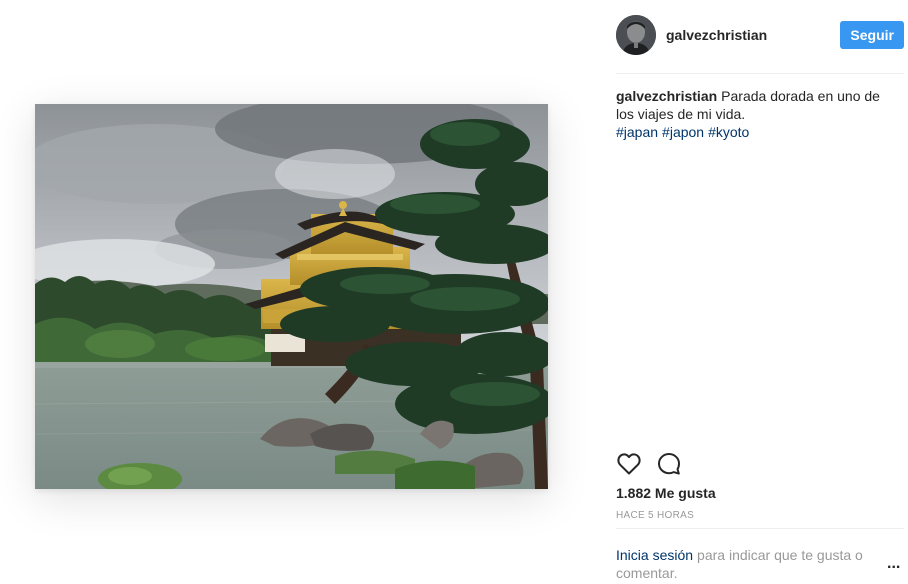 The height and width of the screenshot is (584, 908). Describe the element at coordinates (760, 528) in the screenshot. I see `footer-divider` at that location.